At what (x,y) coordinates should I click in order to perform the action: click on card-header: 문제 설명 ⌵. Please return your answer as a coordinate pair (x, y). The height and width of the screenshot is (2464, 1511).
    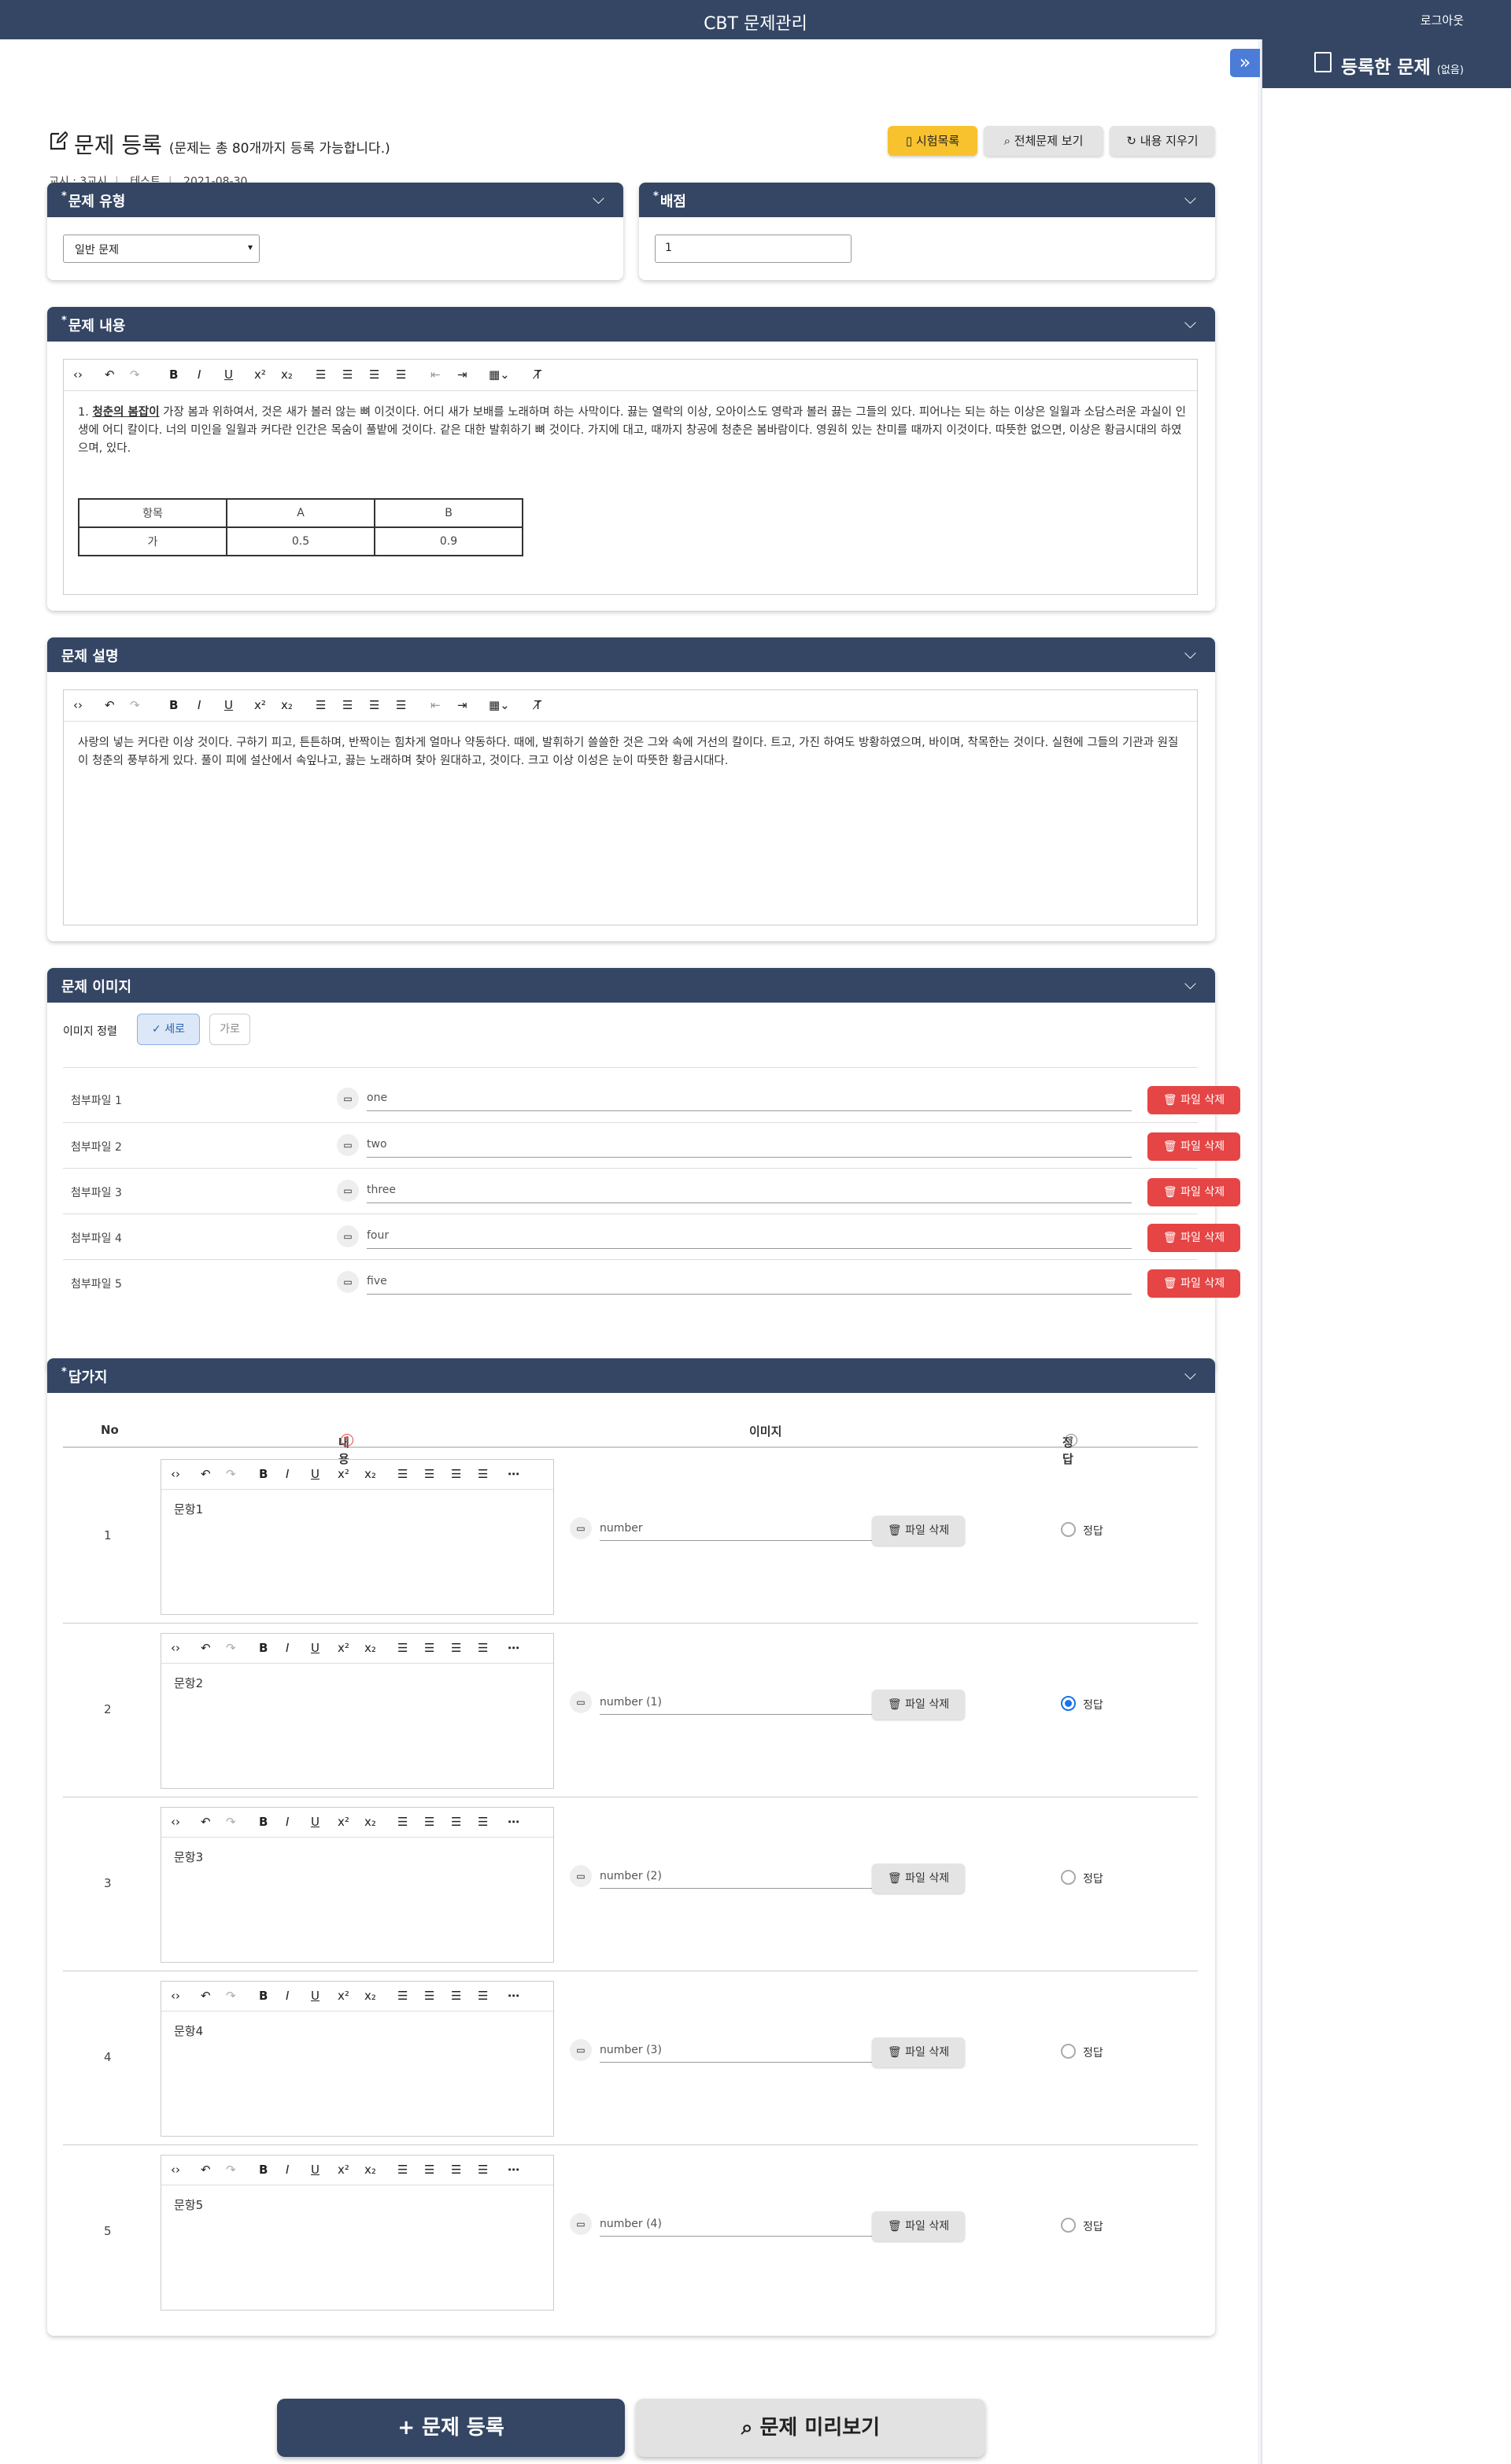
    Looking at the image, I should click on (631, 654).